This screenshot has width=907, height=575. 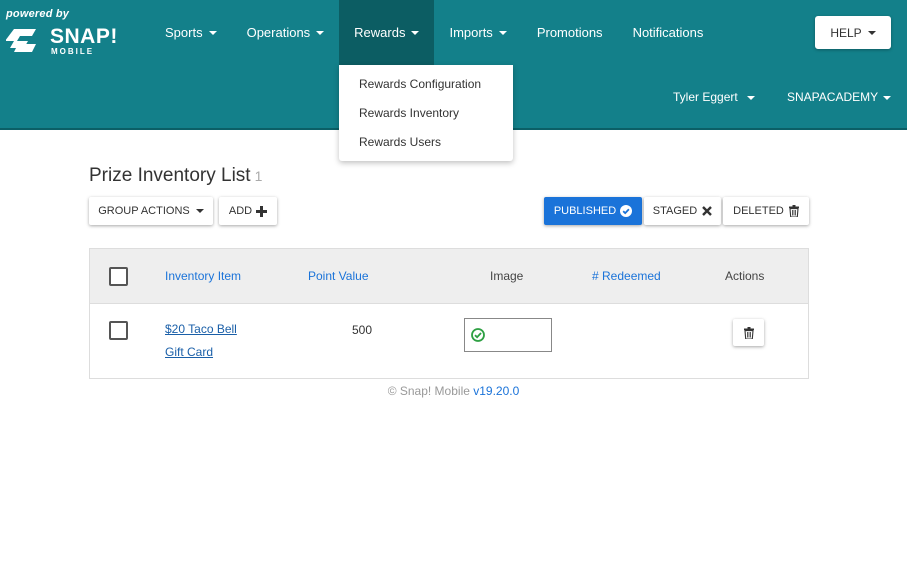 What do you see at coordinates (184, 32) in the screenshot?
I see `nav-sports-label: Sports` at bounding box center [184, 32].